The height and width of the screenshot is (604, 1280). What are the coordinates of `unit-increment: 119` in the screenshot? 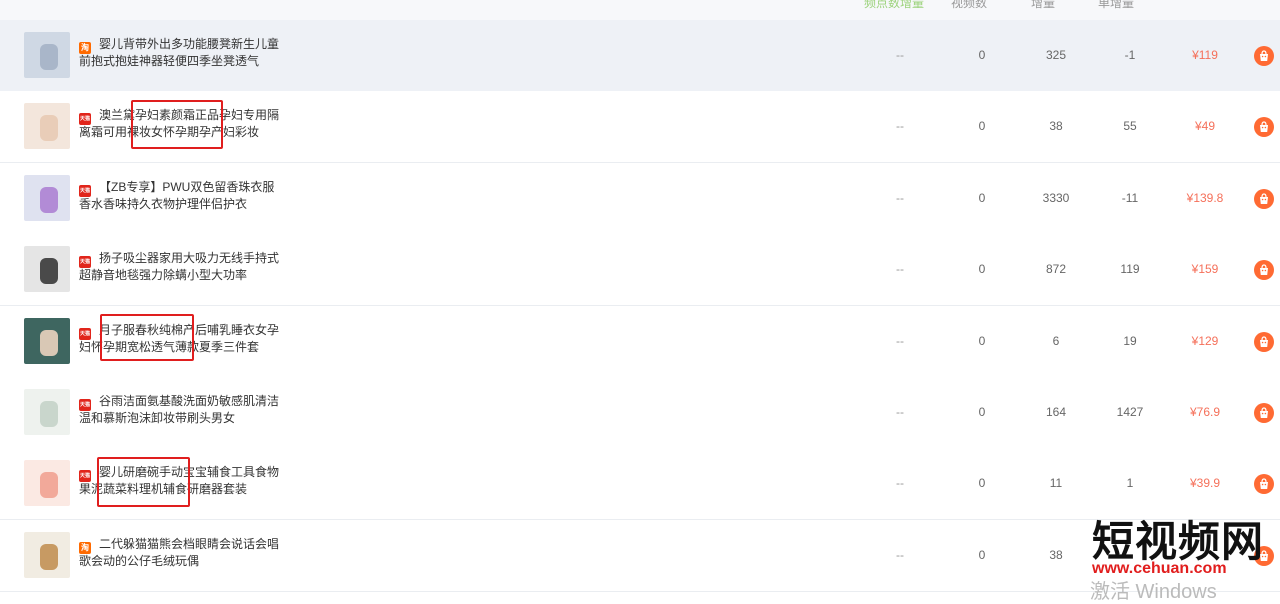 It's located at (1130, 269).